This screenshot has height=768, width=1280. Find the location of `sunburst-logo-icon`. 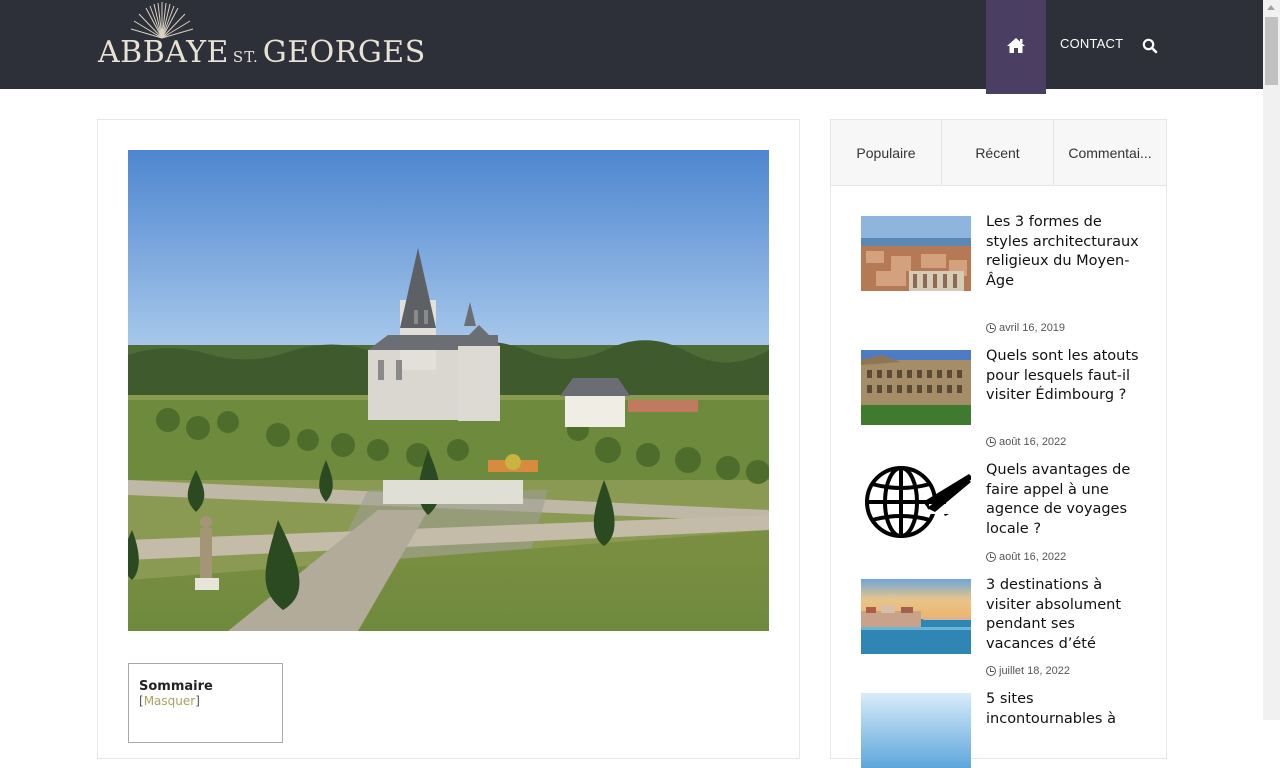

sunburst-logo-icon is located at coordinates (162, 20).